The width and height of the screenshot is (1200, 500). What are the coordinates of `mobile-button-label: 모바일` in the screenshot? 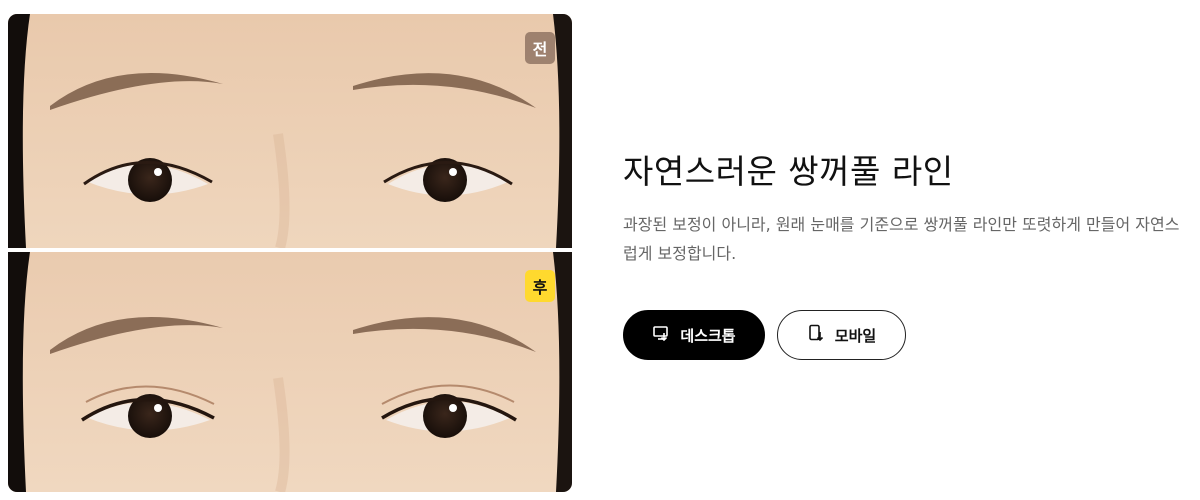 It's located at (855, 335).